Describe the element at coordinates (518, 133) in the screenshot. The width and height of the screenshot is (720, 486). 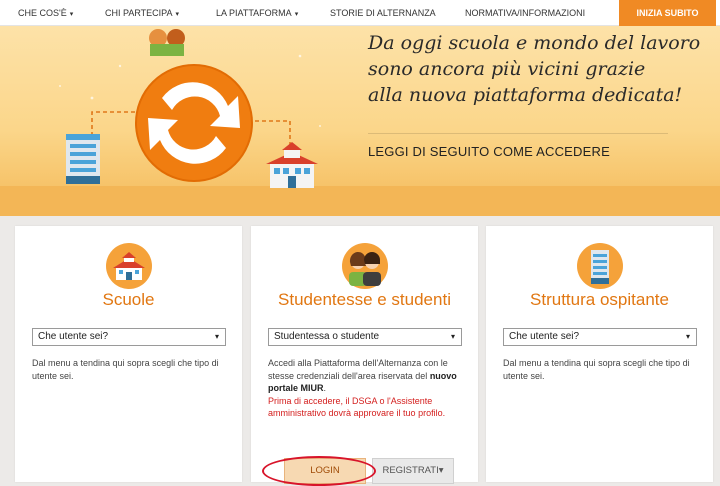
I see `divider` at that location.